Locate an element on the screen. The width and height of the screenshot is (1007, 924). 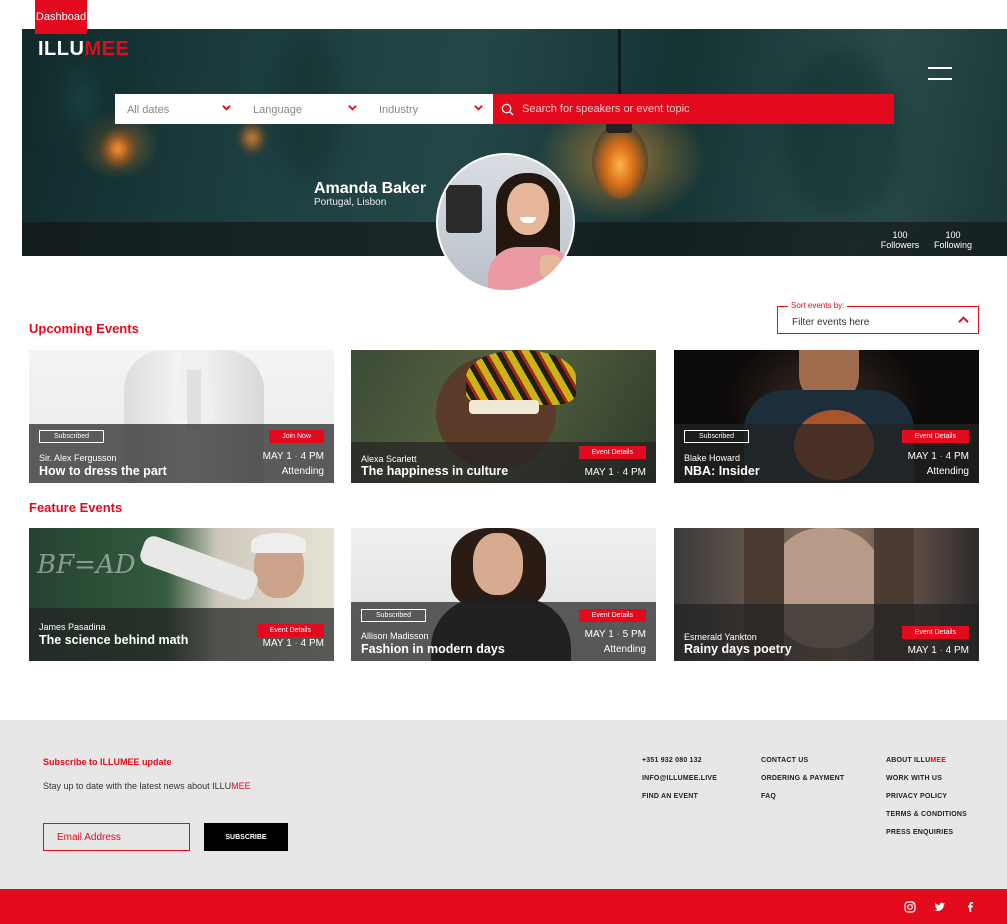
twitter-icon is located at coordinates (940, 907).